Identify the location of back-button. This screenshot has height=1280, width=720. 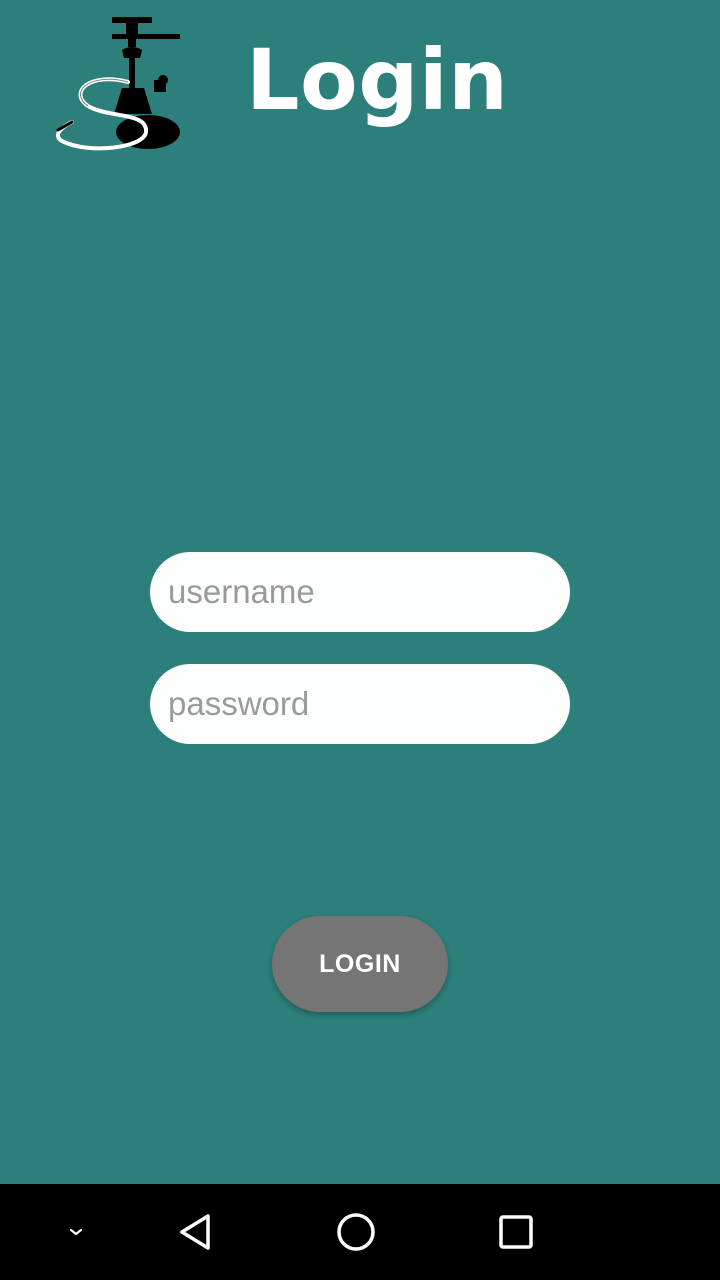
(196, 1232).